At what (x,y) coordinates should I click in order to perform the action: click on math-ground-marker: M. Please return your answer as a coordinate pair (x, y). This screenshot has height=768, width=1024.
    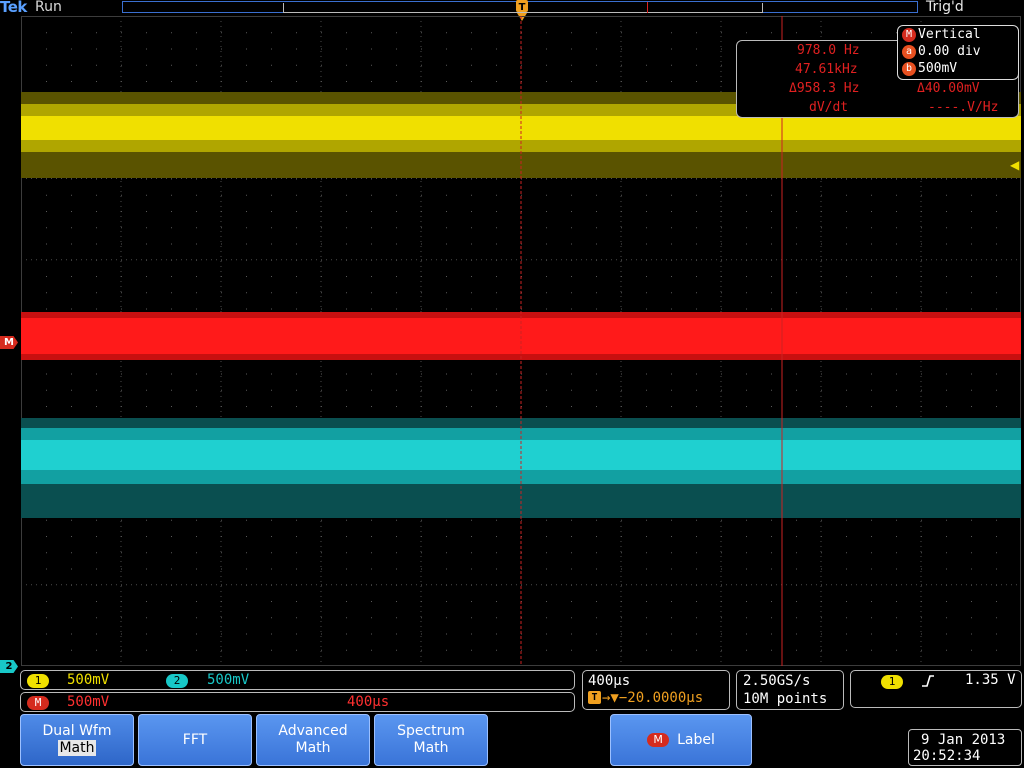
    Looking at the image, I should click on (9, 342).